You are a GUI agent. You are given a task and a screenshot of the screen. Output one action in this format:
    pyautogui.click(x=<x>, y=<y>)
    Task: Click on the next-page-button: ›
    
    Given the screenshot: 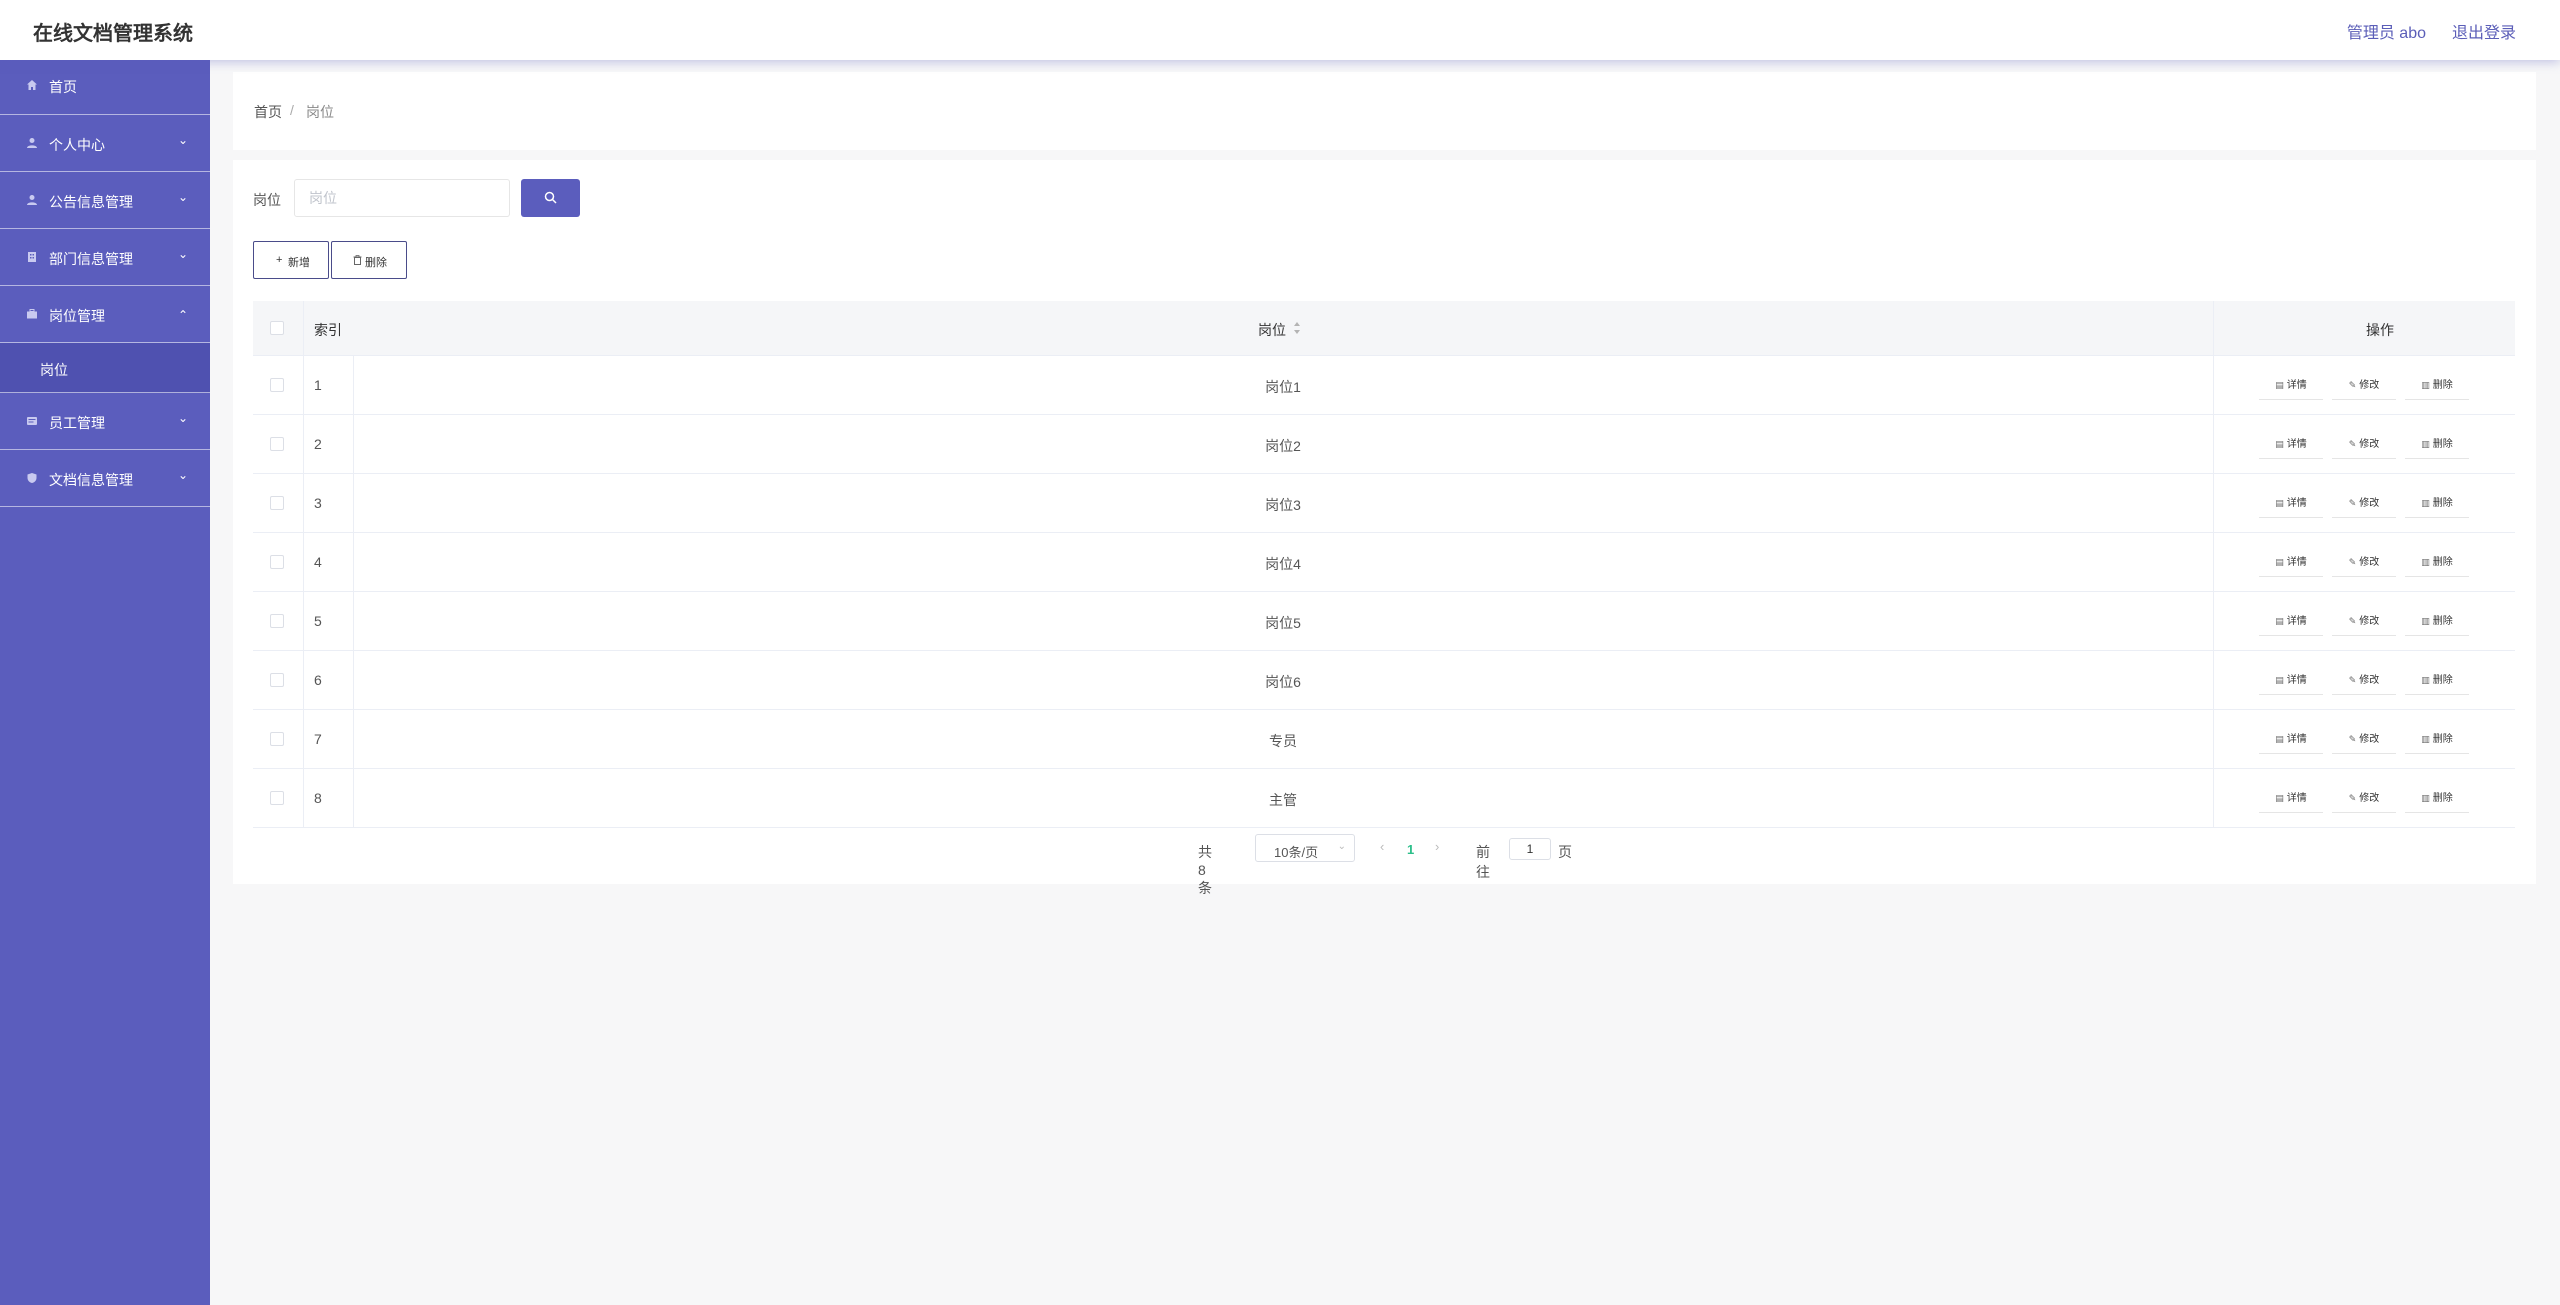 What is the action you would take?
    pyautogui.click(x=1437, y=846)
    